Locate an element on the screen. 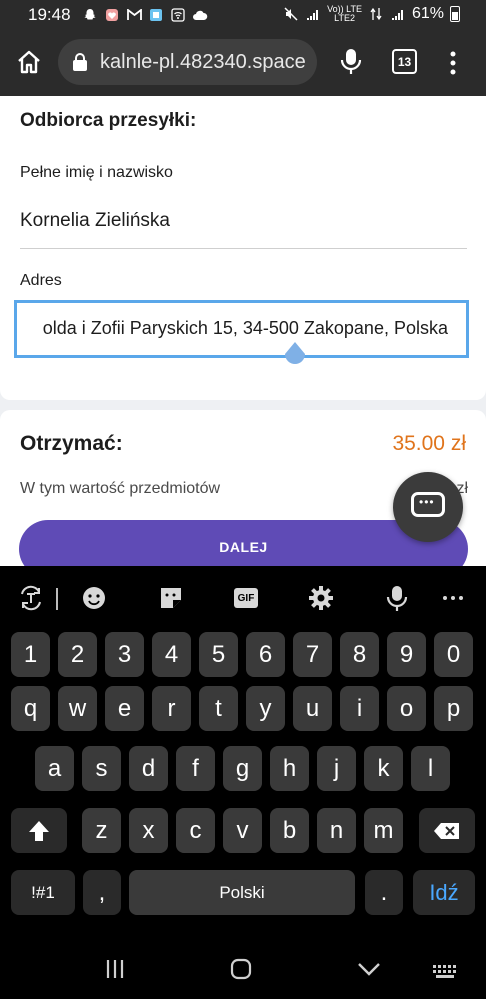  address-bar: kalnle-pl.482340.space is located at coordinates (187, 62).